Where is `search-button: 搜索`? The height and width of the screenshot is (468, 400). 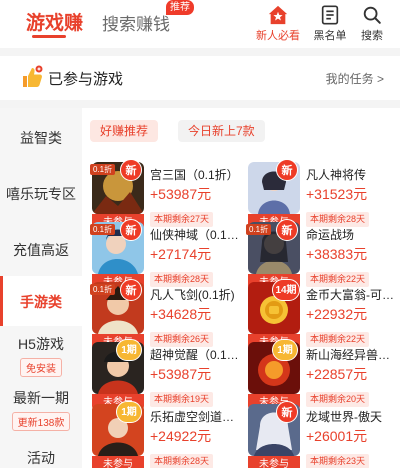
search-button: 搜索 is located at coordinates (372, 24).